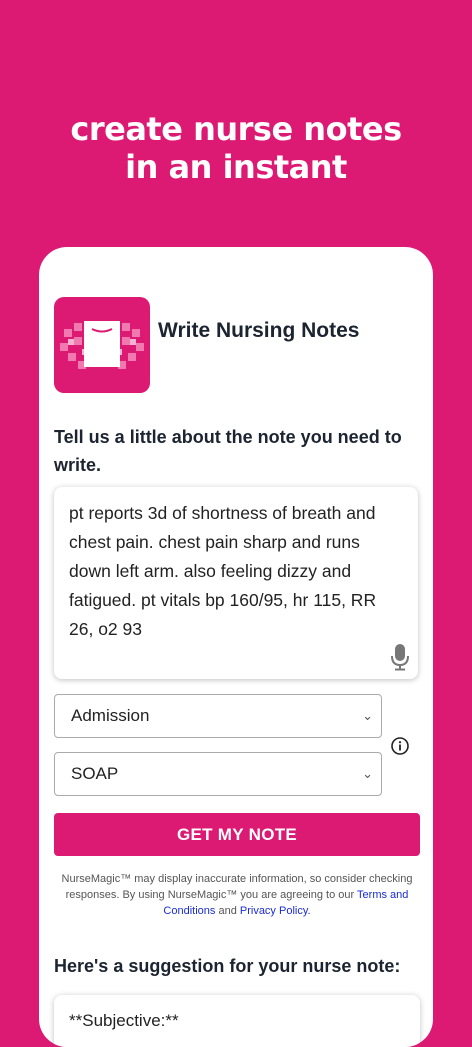 The width and height of the screenshot is (472, 1047). Describe the element at coordinates (259, 330) in the screenshot. I see `app-title: Write Nursing Notes` at that location.